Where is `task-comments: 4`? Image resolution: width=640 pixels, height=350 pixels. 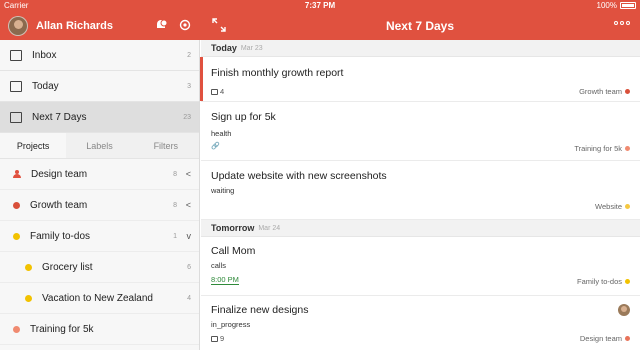 task-comments: 4 is located at coordinates (217, 91).